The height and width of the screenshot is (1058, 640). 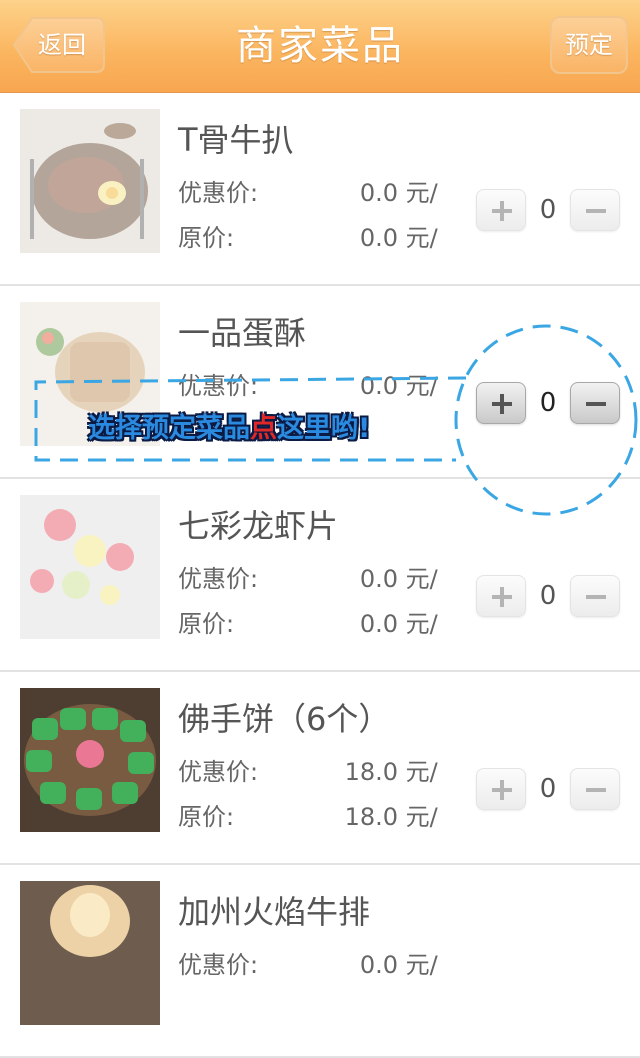 I want to click on page-title: 商家菜品, so click(x=320, y=46).